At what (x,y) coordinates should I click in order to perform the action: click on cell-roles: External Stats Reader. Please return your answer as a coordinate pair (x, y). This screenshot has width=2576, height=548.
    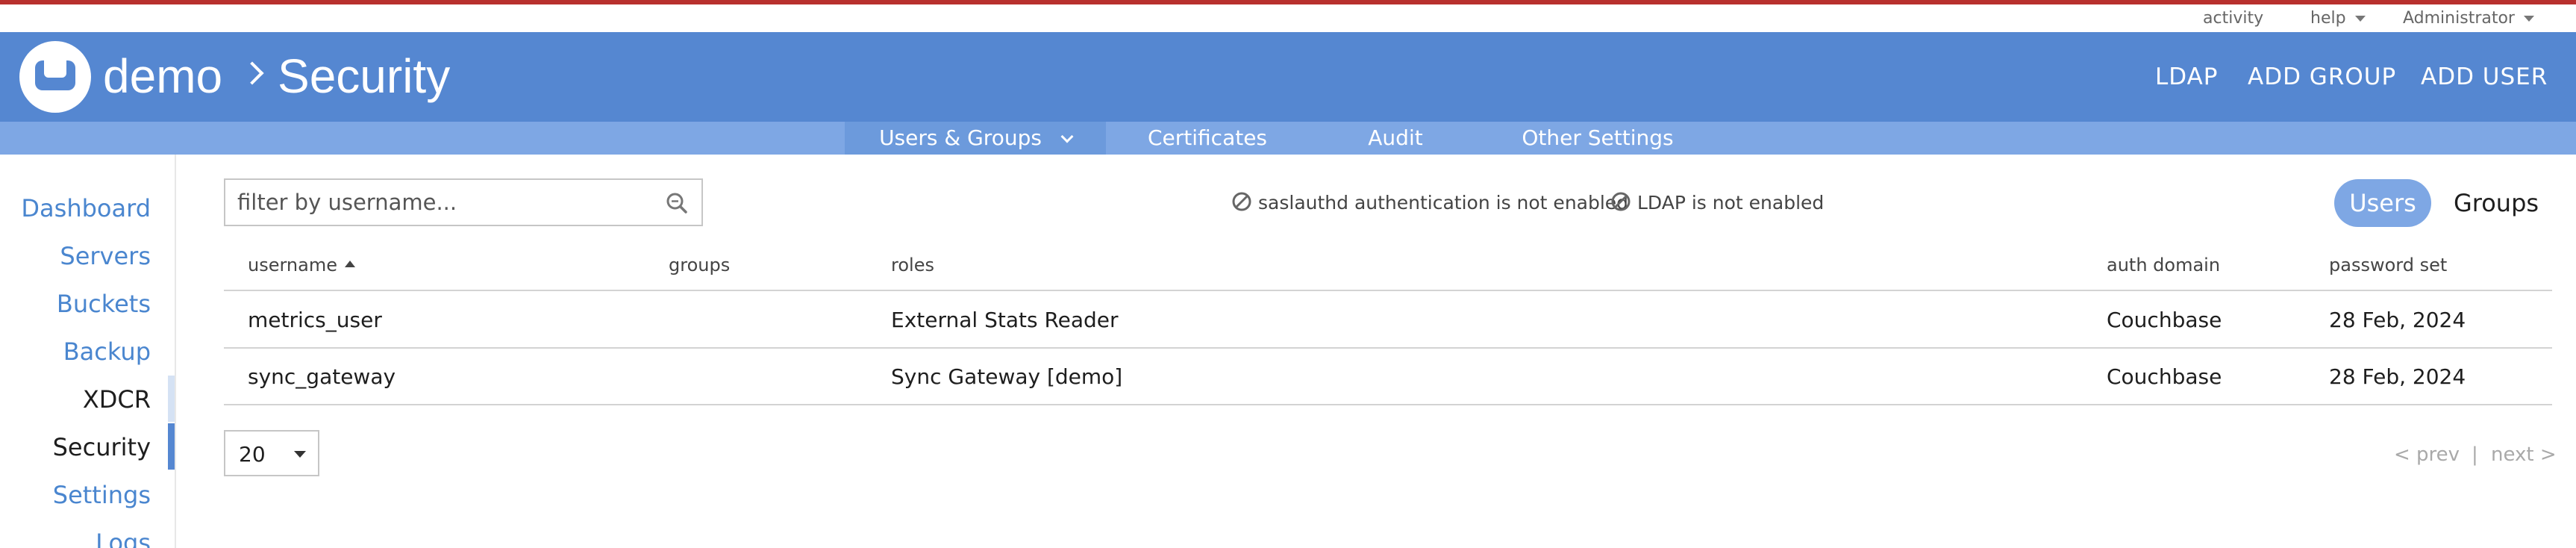
    Looking at the image, I should click on (1005, 320).